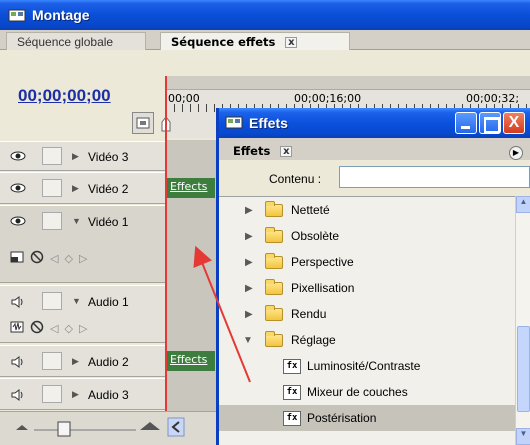 Image resolution: width=530 pixels, height=445 pixels. What do you see at coordinates (310, 210) in the screenshot?
I see `tree-item-label: Netteté` at bounding box center [310, 210].